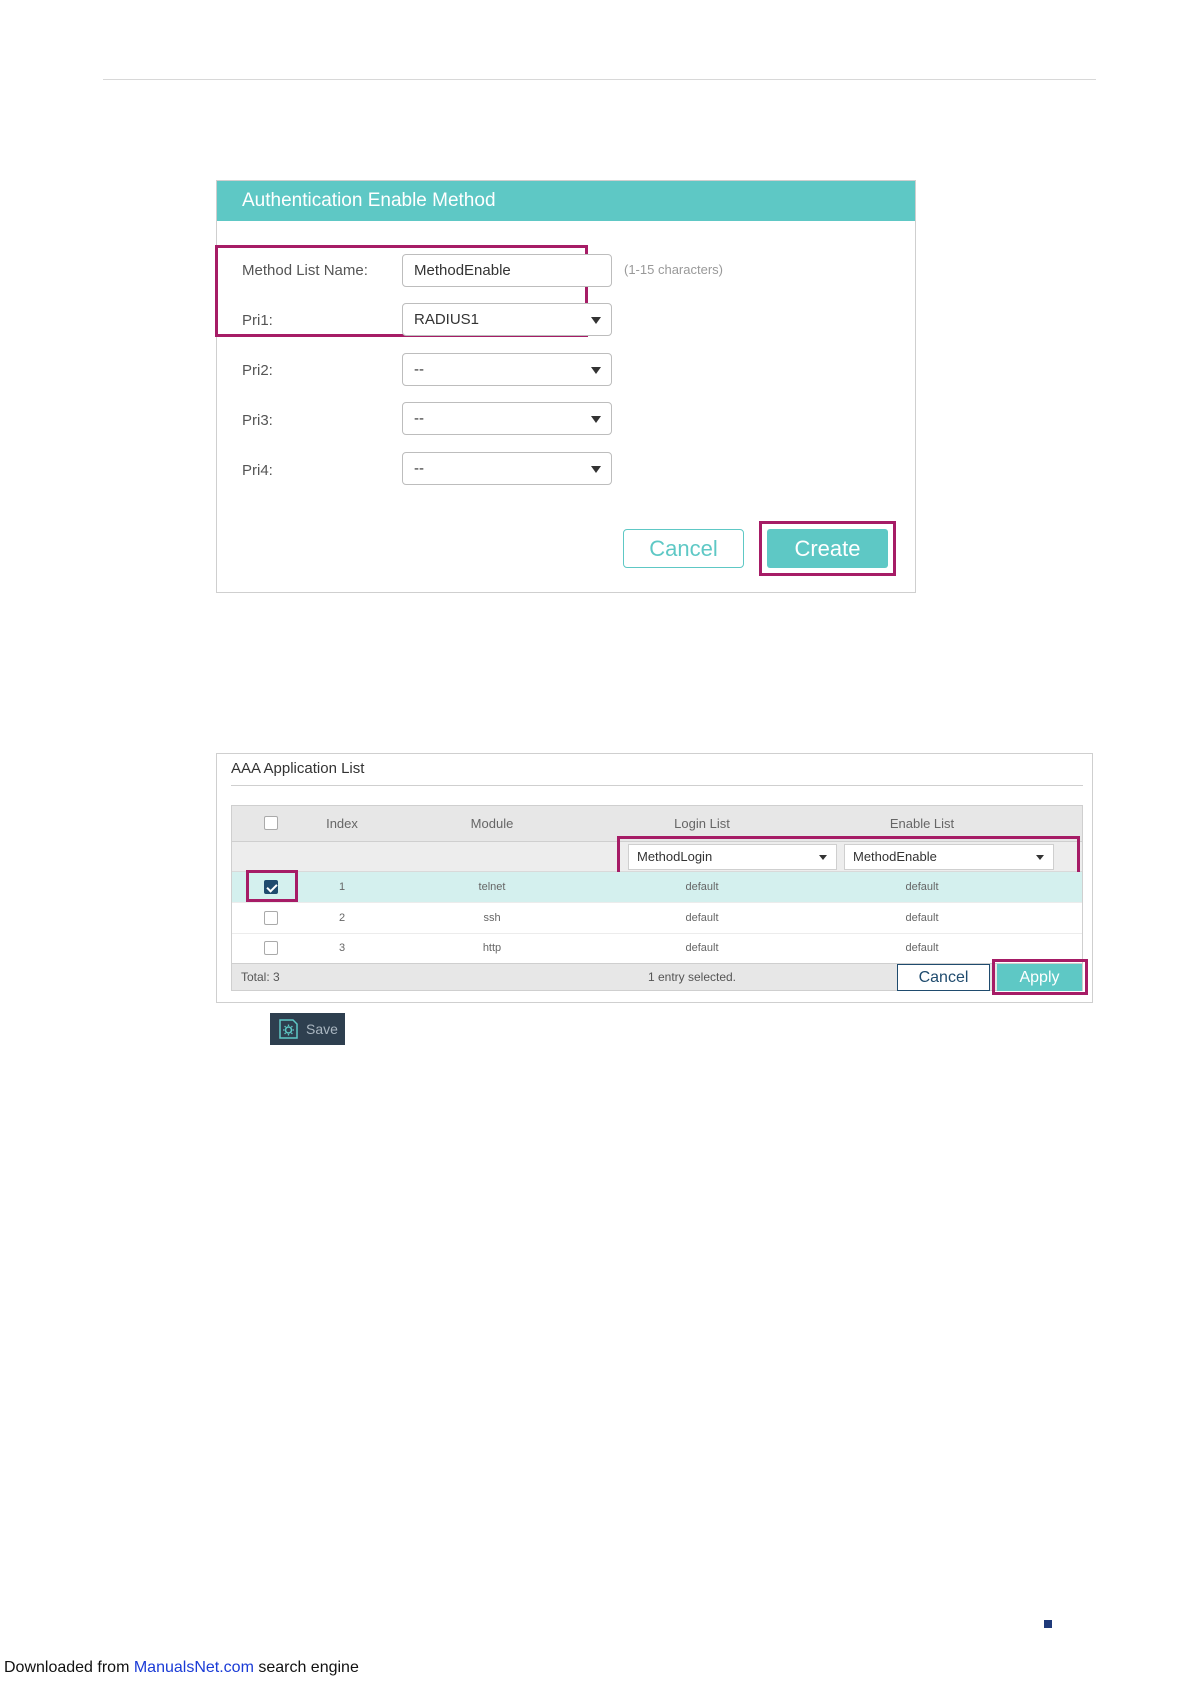  Describe the element at coordinates (692, 977) in the screenshot. I see `selection-status: 1 entry selected.` at that location.